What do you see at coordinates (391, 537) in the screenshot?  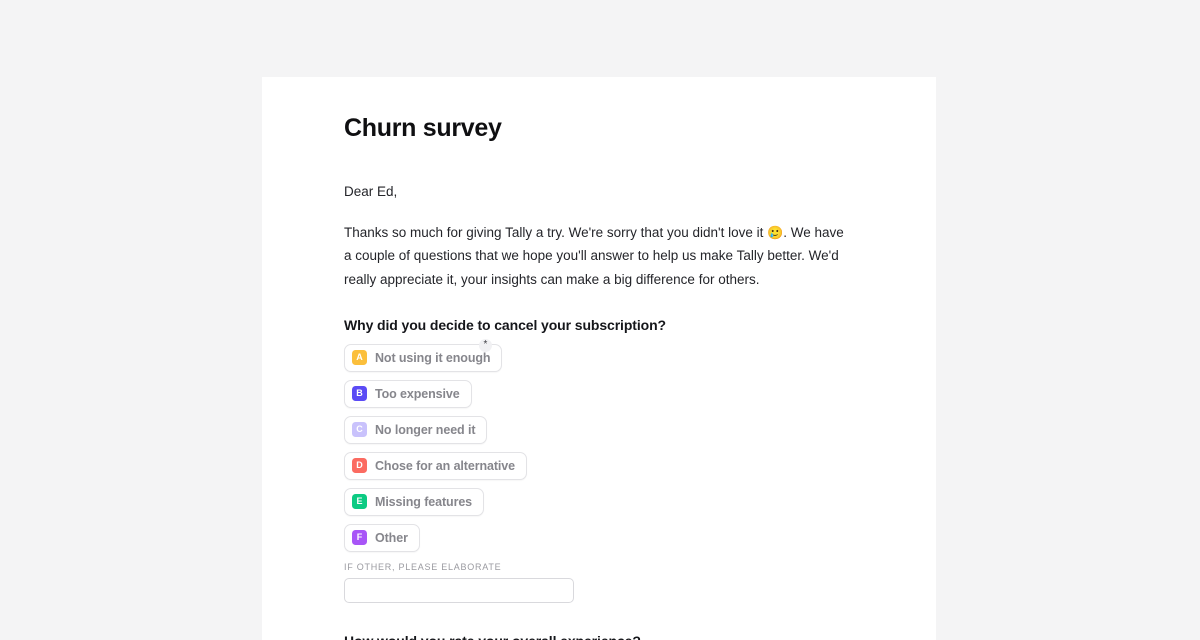 I see `option-label: Other` at bounding box center [391, 537].